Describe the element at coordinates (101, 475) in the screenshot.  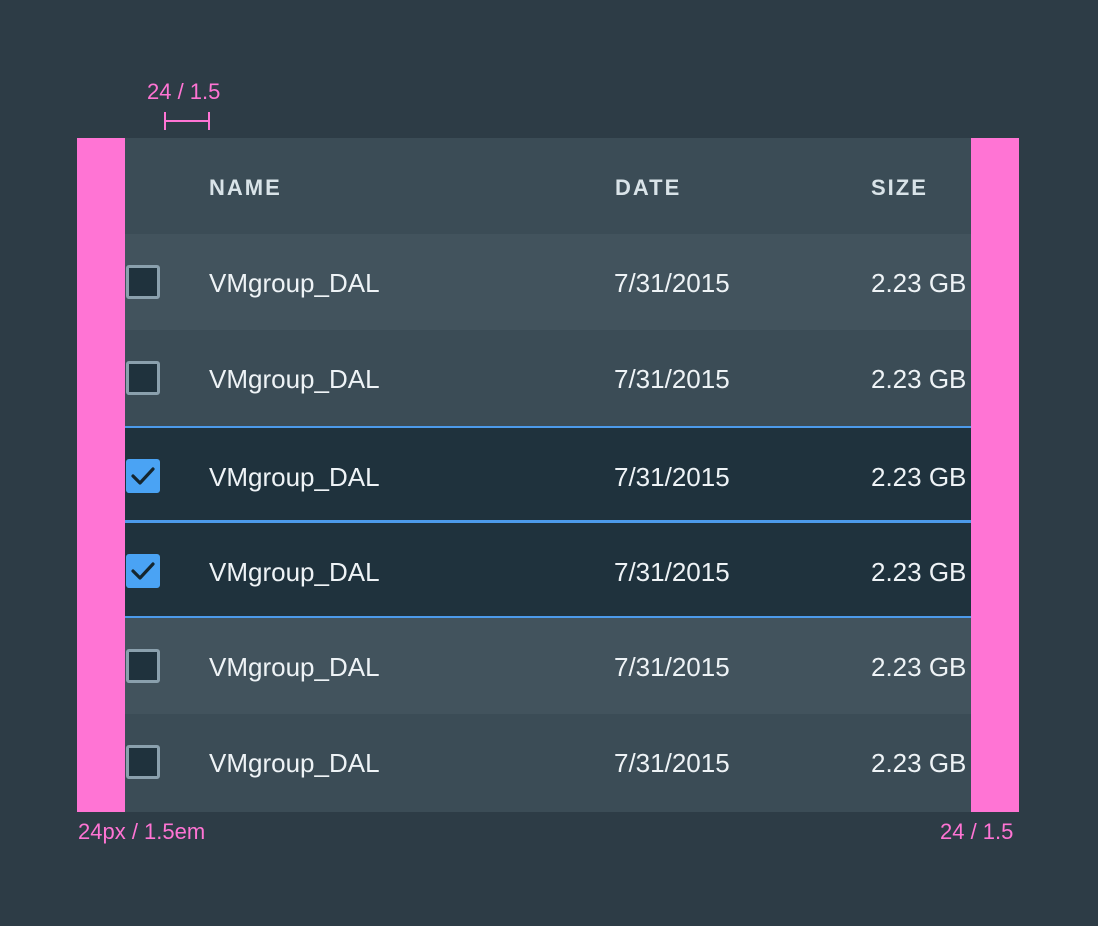
I see `left-padding-highlight` at that location.